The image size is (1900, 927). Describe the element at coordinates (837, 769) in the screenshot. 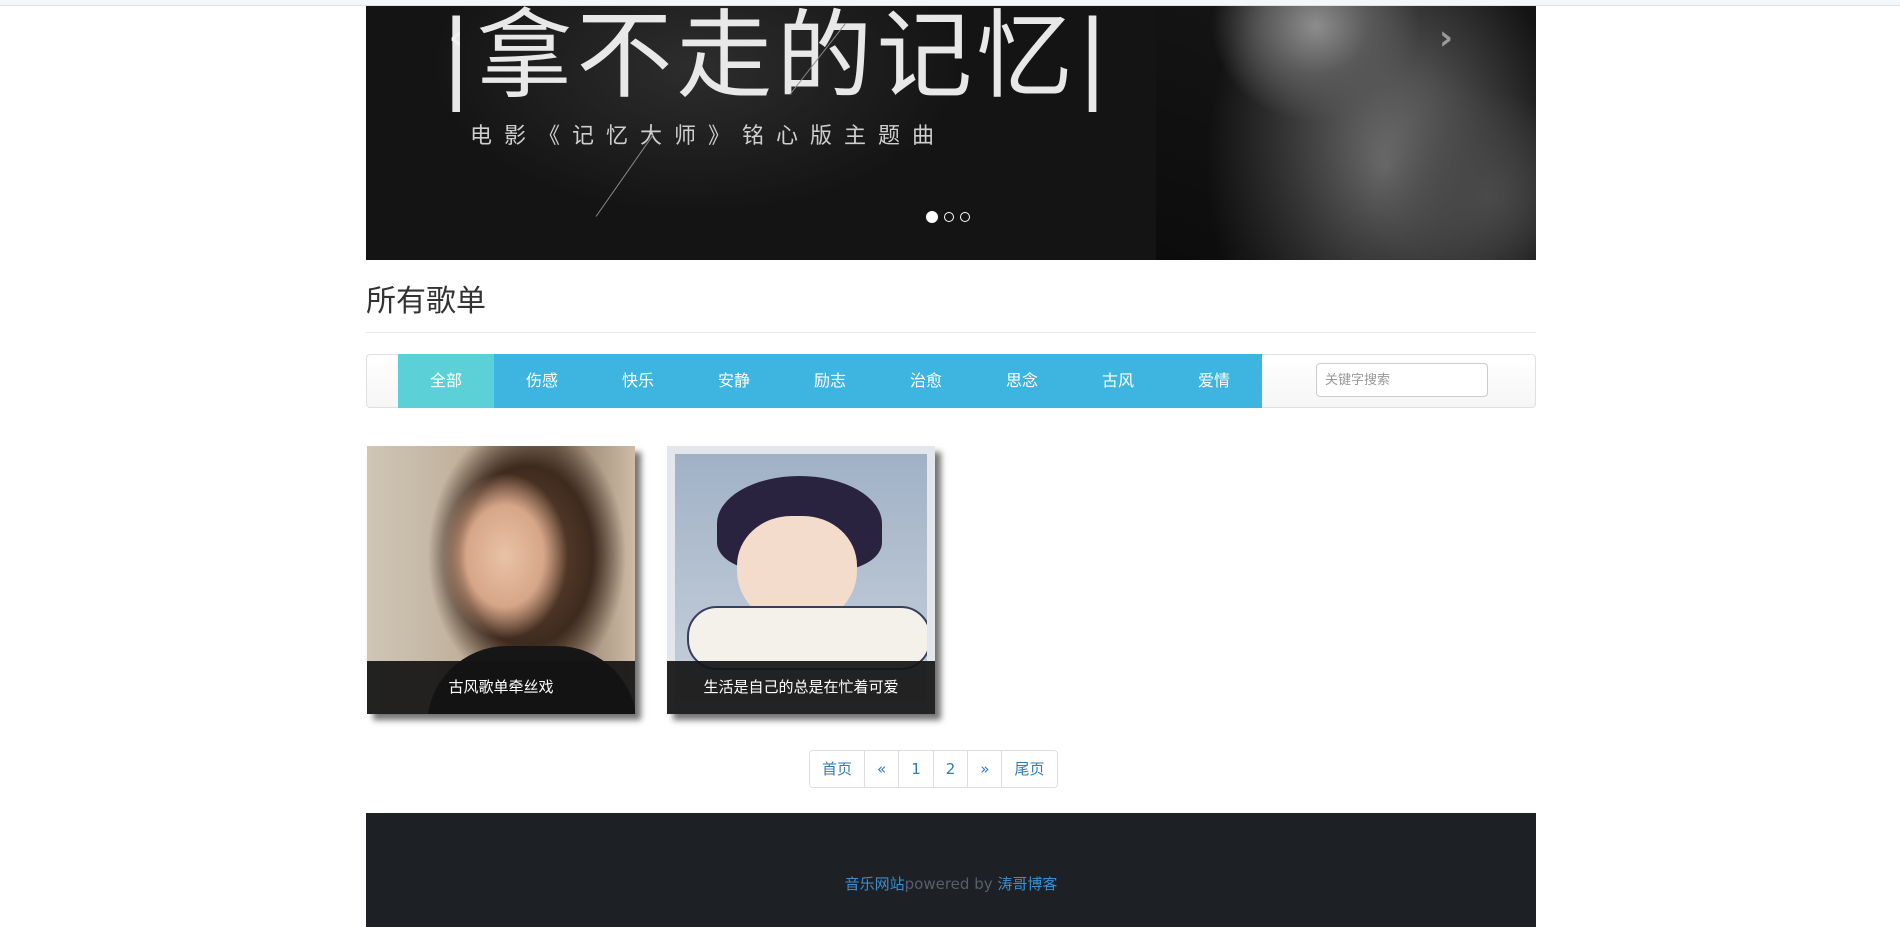

I see `pagination-first: 首页` at that location.